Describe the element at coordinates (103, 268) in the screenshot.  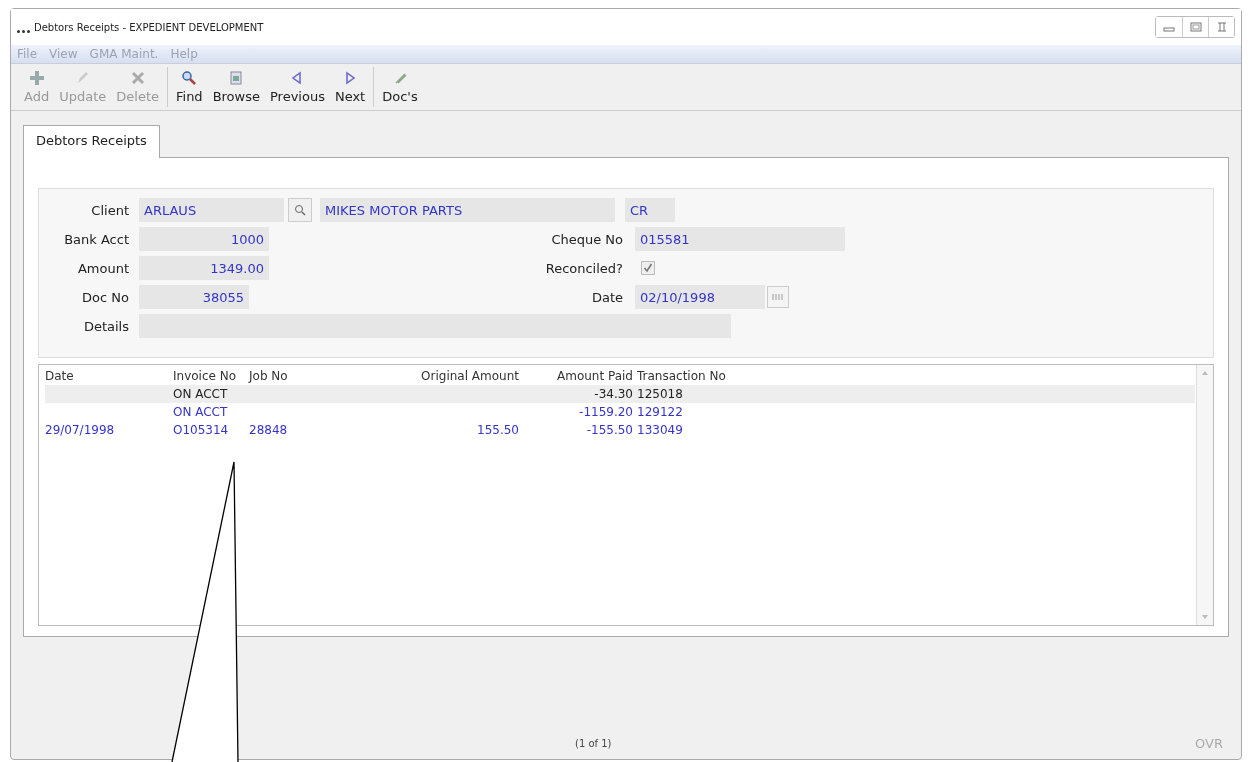
I see `field-label: Amount` at that location.